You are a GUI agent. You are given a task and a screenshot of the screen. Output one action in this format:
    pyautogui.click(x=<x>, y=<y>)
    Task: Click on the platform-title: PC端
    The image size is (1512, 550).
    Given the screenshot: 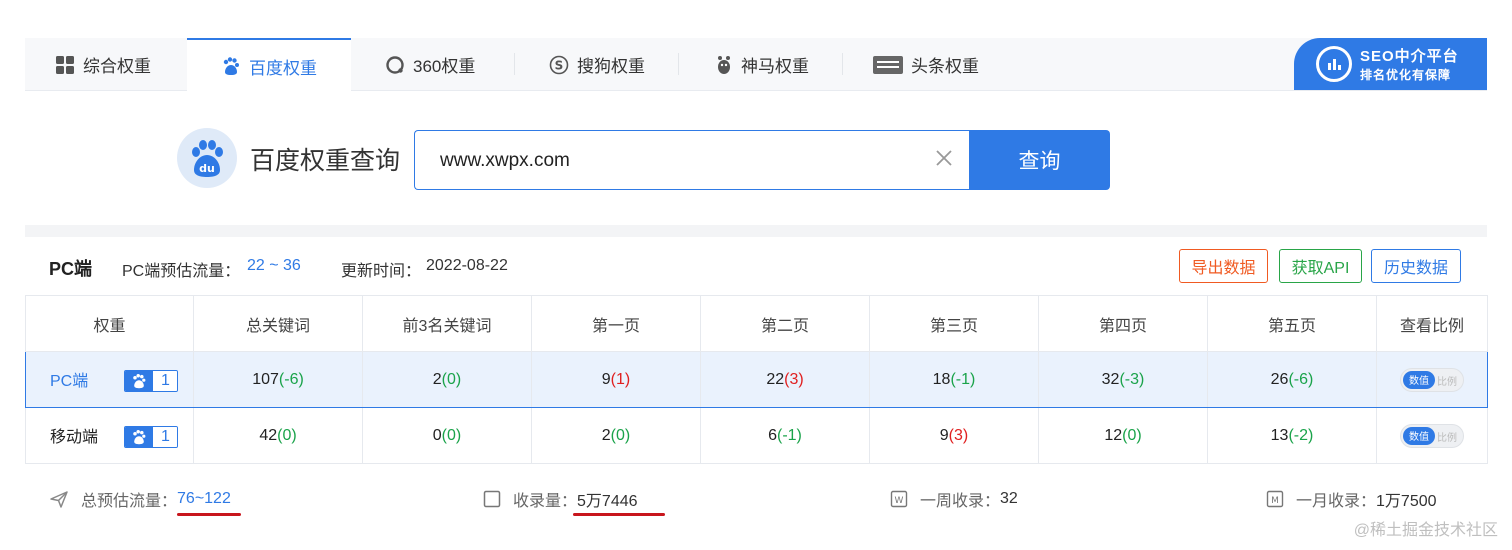 What is the action you would take?
    pyautogui.click(x=71, y=269)
    